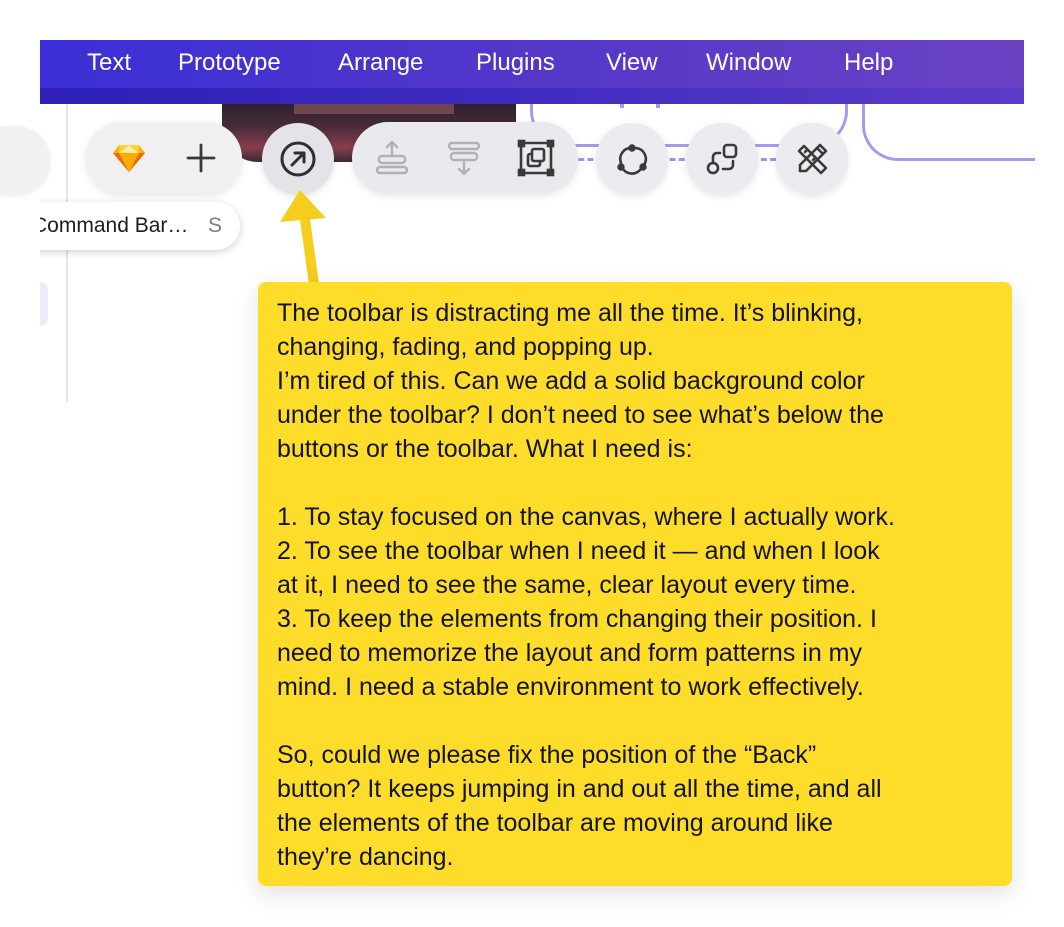  Describe the element at coordinates (365, 857) in the screenshot. I see `note-line: they’re dancing.` at that location.